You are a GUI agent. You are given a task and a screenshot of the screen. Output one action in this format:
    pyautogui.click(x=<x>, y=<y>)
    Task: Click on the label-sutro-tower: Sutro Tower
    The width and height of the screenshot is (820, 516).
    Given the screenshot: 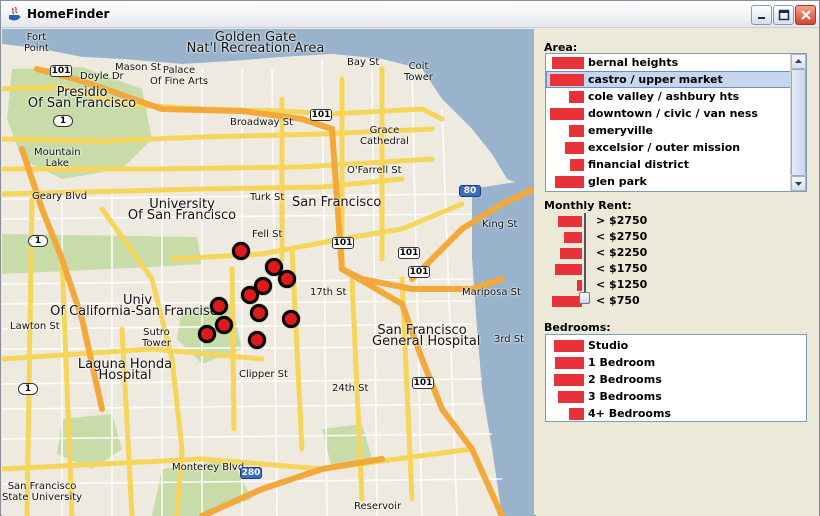 What is the action you would take?
    pyautogui.click(x=156, y=338)
    